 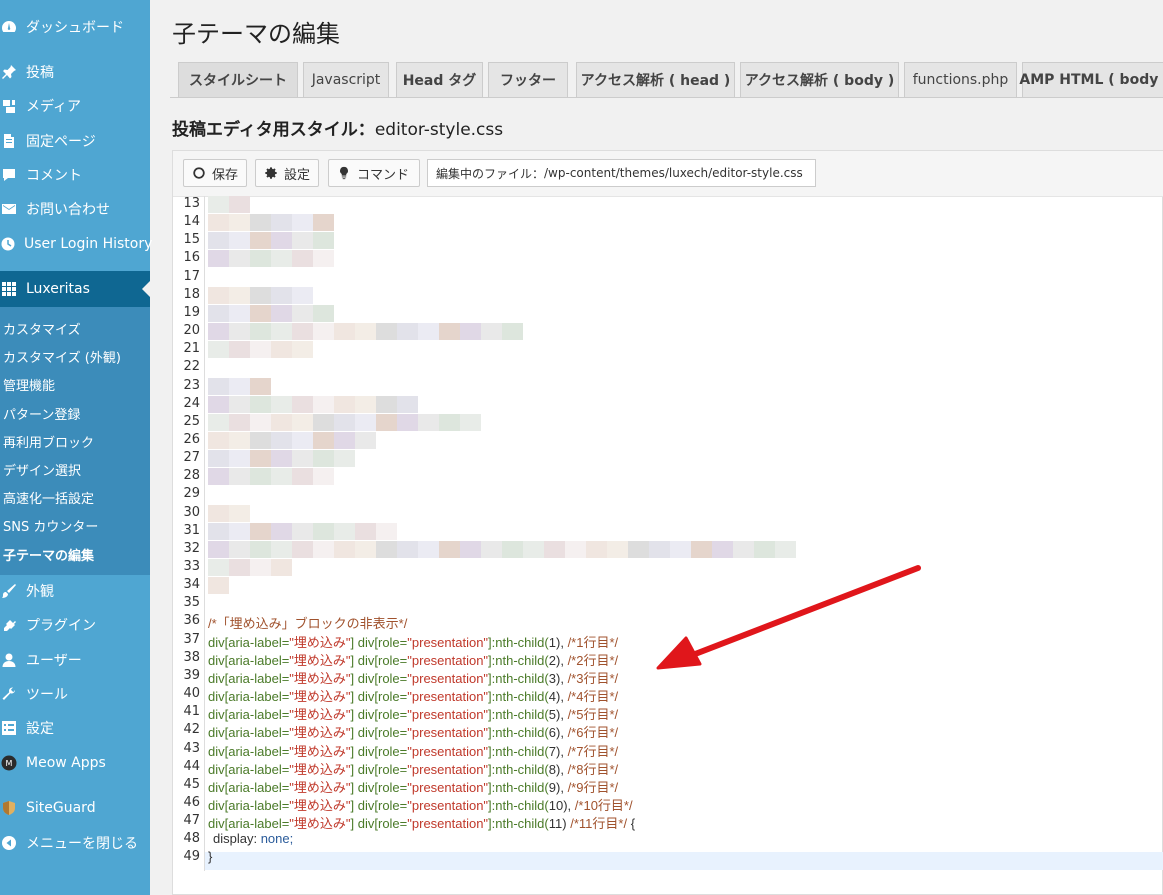 What do you see at coordinates (337, 127) in the screenshot?
I see `section-title: 投稿エディタ用スタイル：editor-style.css` at bounding box center [337, 127].